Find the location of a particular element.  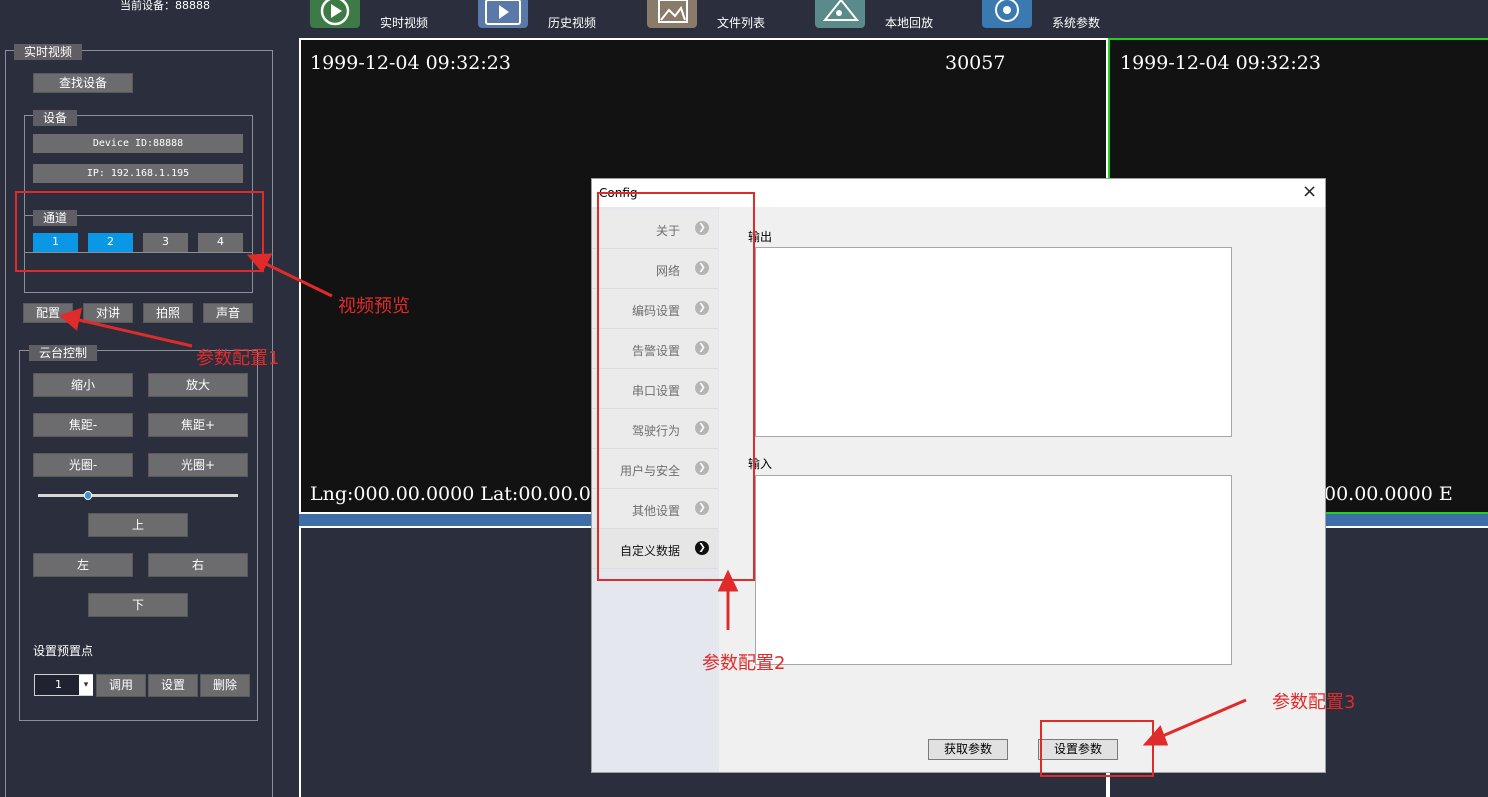

annotation-param-config-1: 参数配置1 is located at coordinates (238, 358).